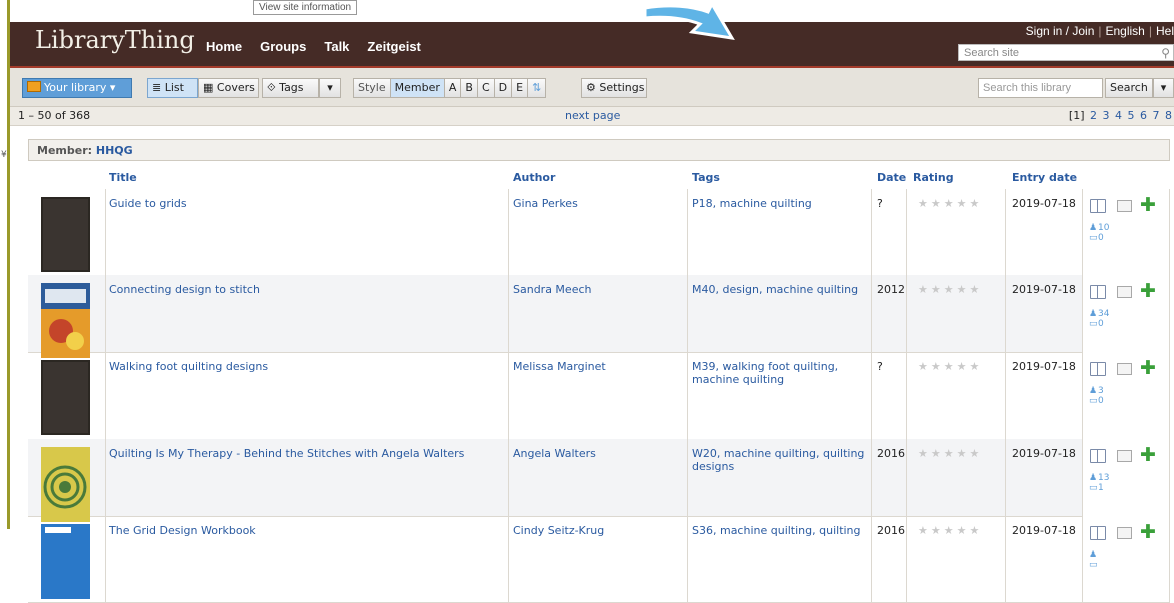 Image resolution: width=1174 pixels, height=603 pixels. What do you see at coordinates (77, 88) in the screenshot?
I see `your-library-button: Your library ▾` at bounding box center [77, 88].